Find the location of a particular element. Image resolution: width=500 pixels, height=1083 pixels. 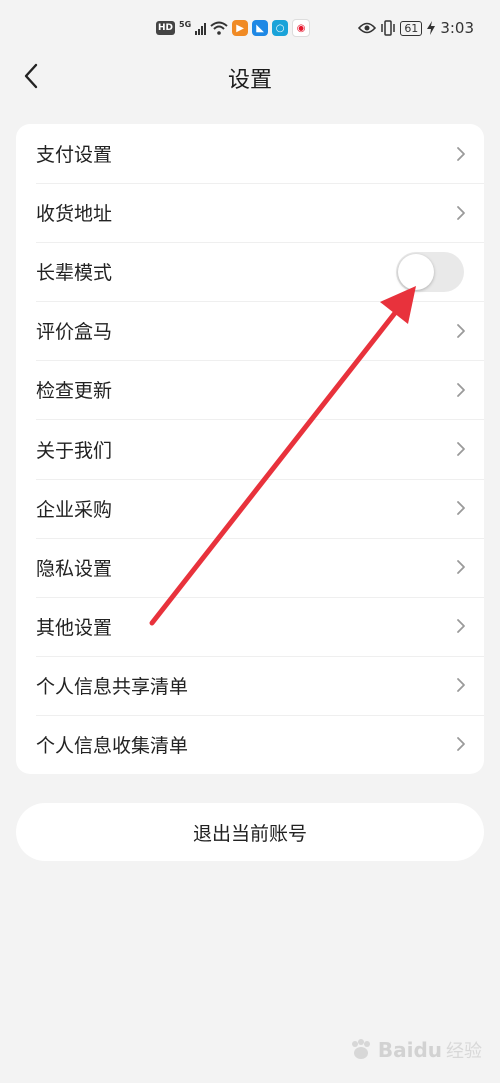

status-icons-left: HD 5G ▶ ◣ ○ ◉ is located at coordinates (233, 28).